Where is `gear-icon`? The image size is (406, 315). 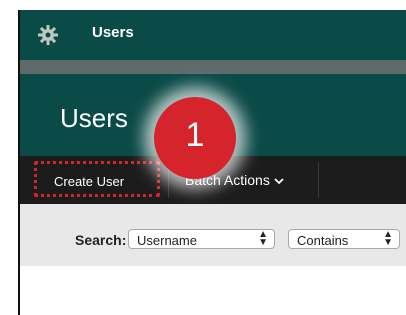 gear-icon is located at coordinates (48, 35).